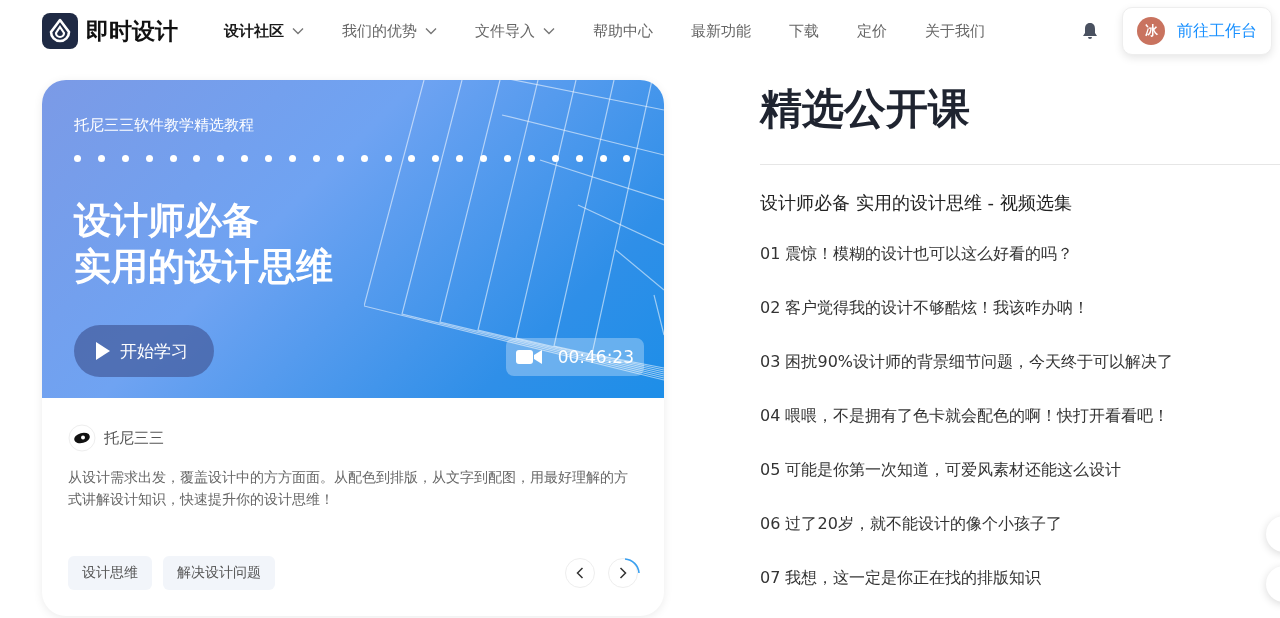 The height and width of the screenshot is (618, 1280). What do you see at coordinates (528, 357) in the screenshot?
I see `video-camera-icon` at bounding box center [528, 357].